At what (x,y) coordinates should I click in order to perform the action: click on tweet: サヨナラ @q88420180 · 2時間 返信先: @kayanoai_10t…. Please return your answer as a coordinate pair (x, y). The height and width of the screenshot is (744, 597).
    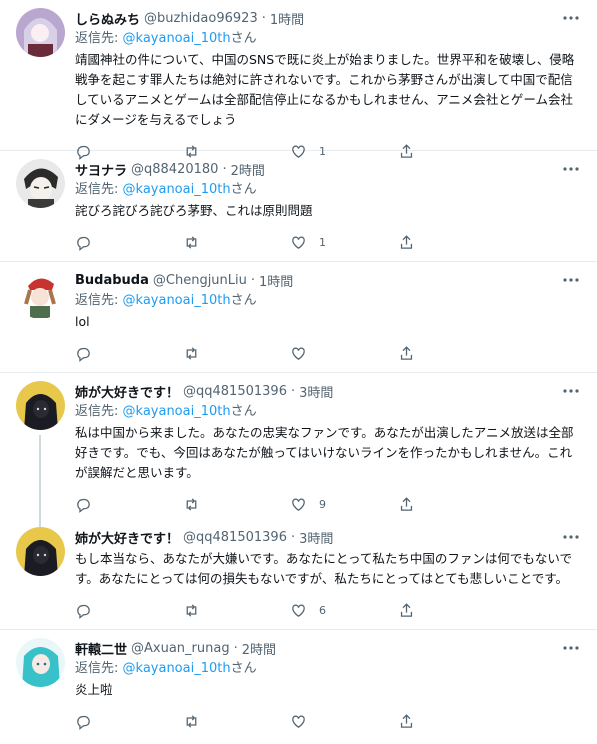
    Looking at the image, I should click on (298, 206).